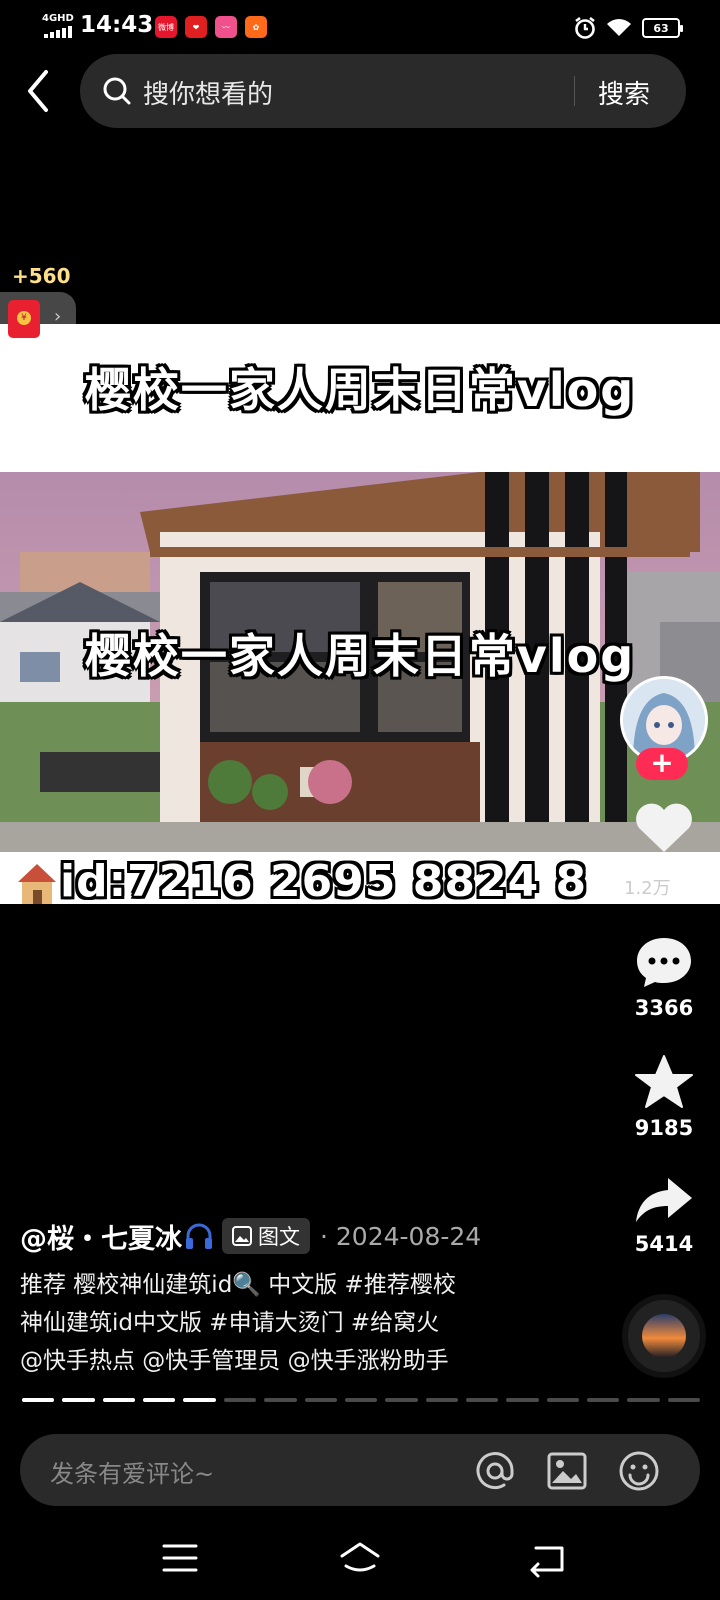  I want to click on wifi-icon, so click(619, 27).